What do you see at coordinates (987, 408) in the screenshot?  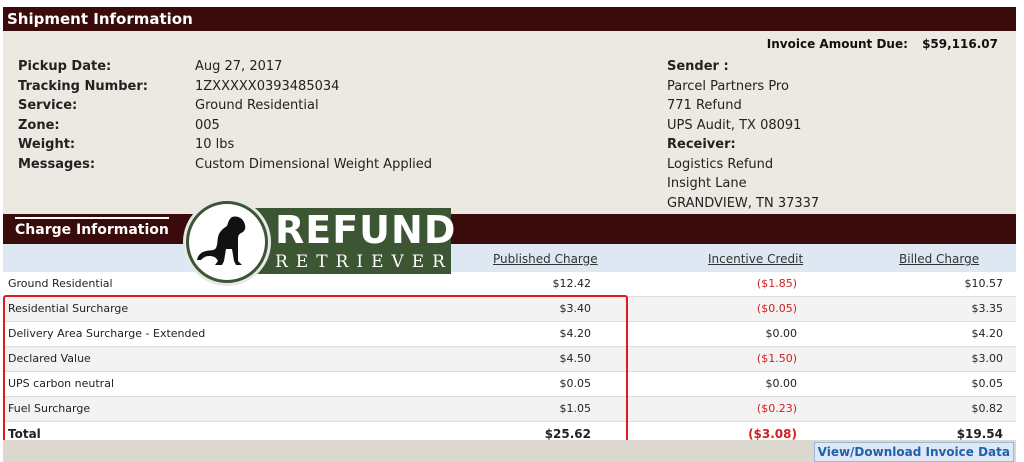 I see `billed-charge: $0.82` at bounding box center [987, 408].